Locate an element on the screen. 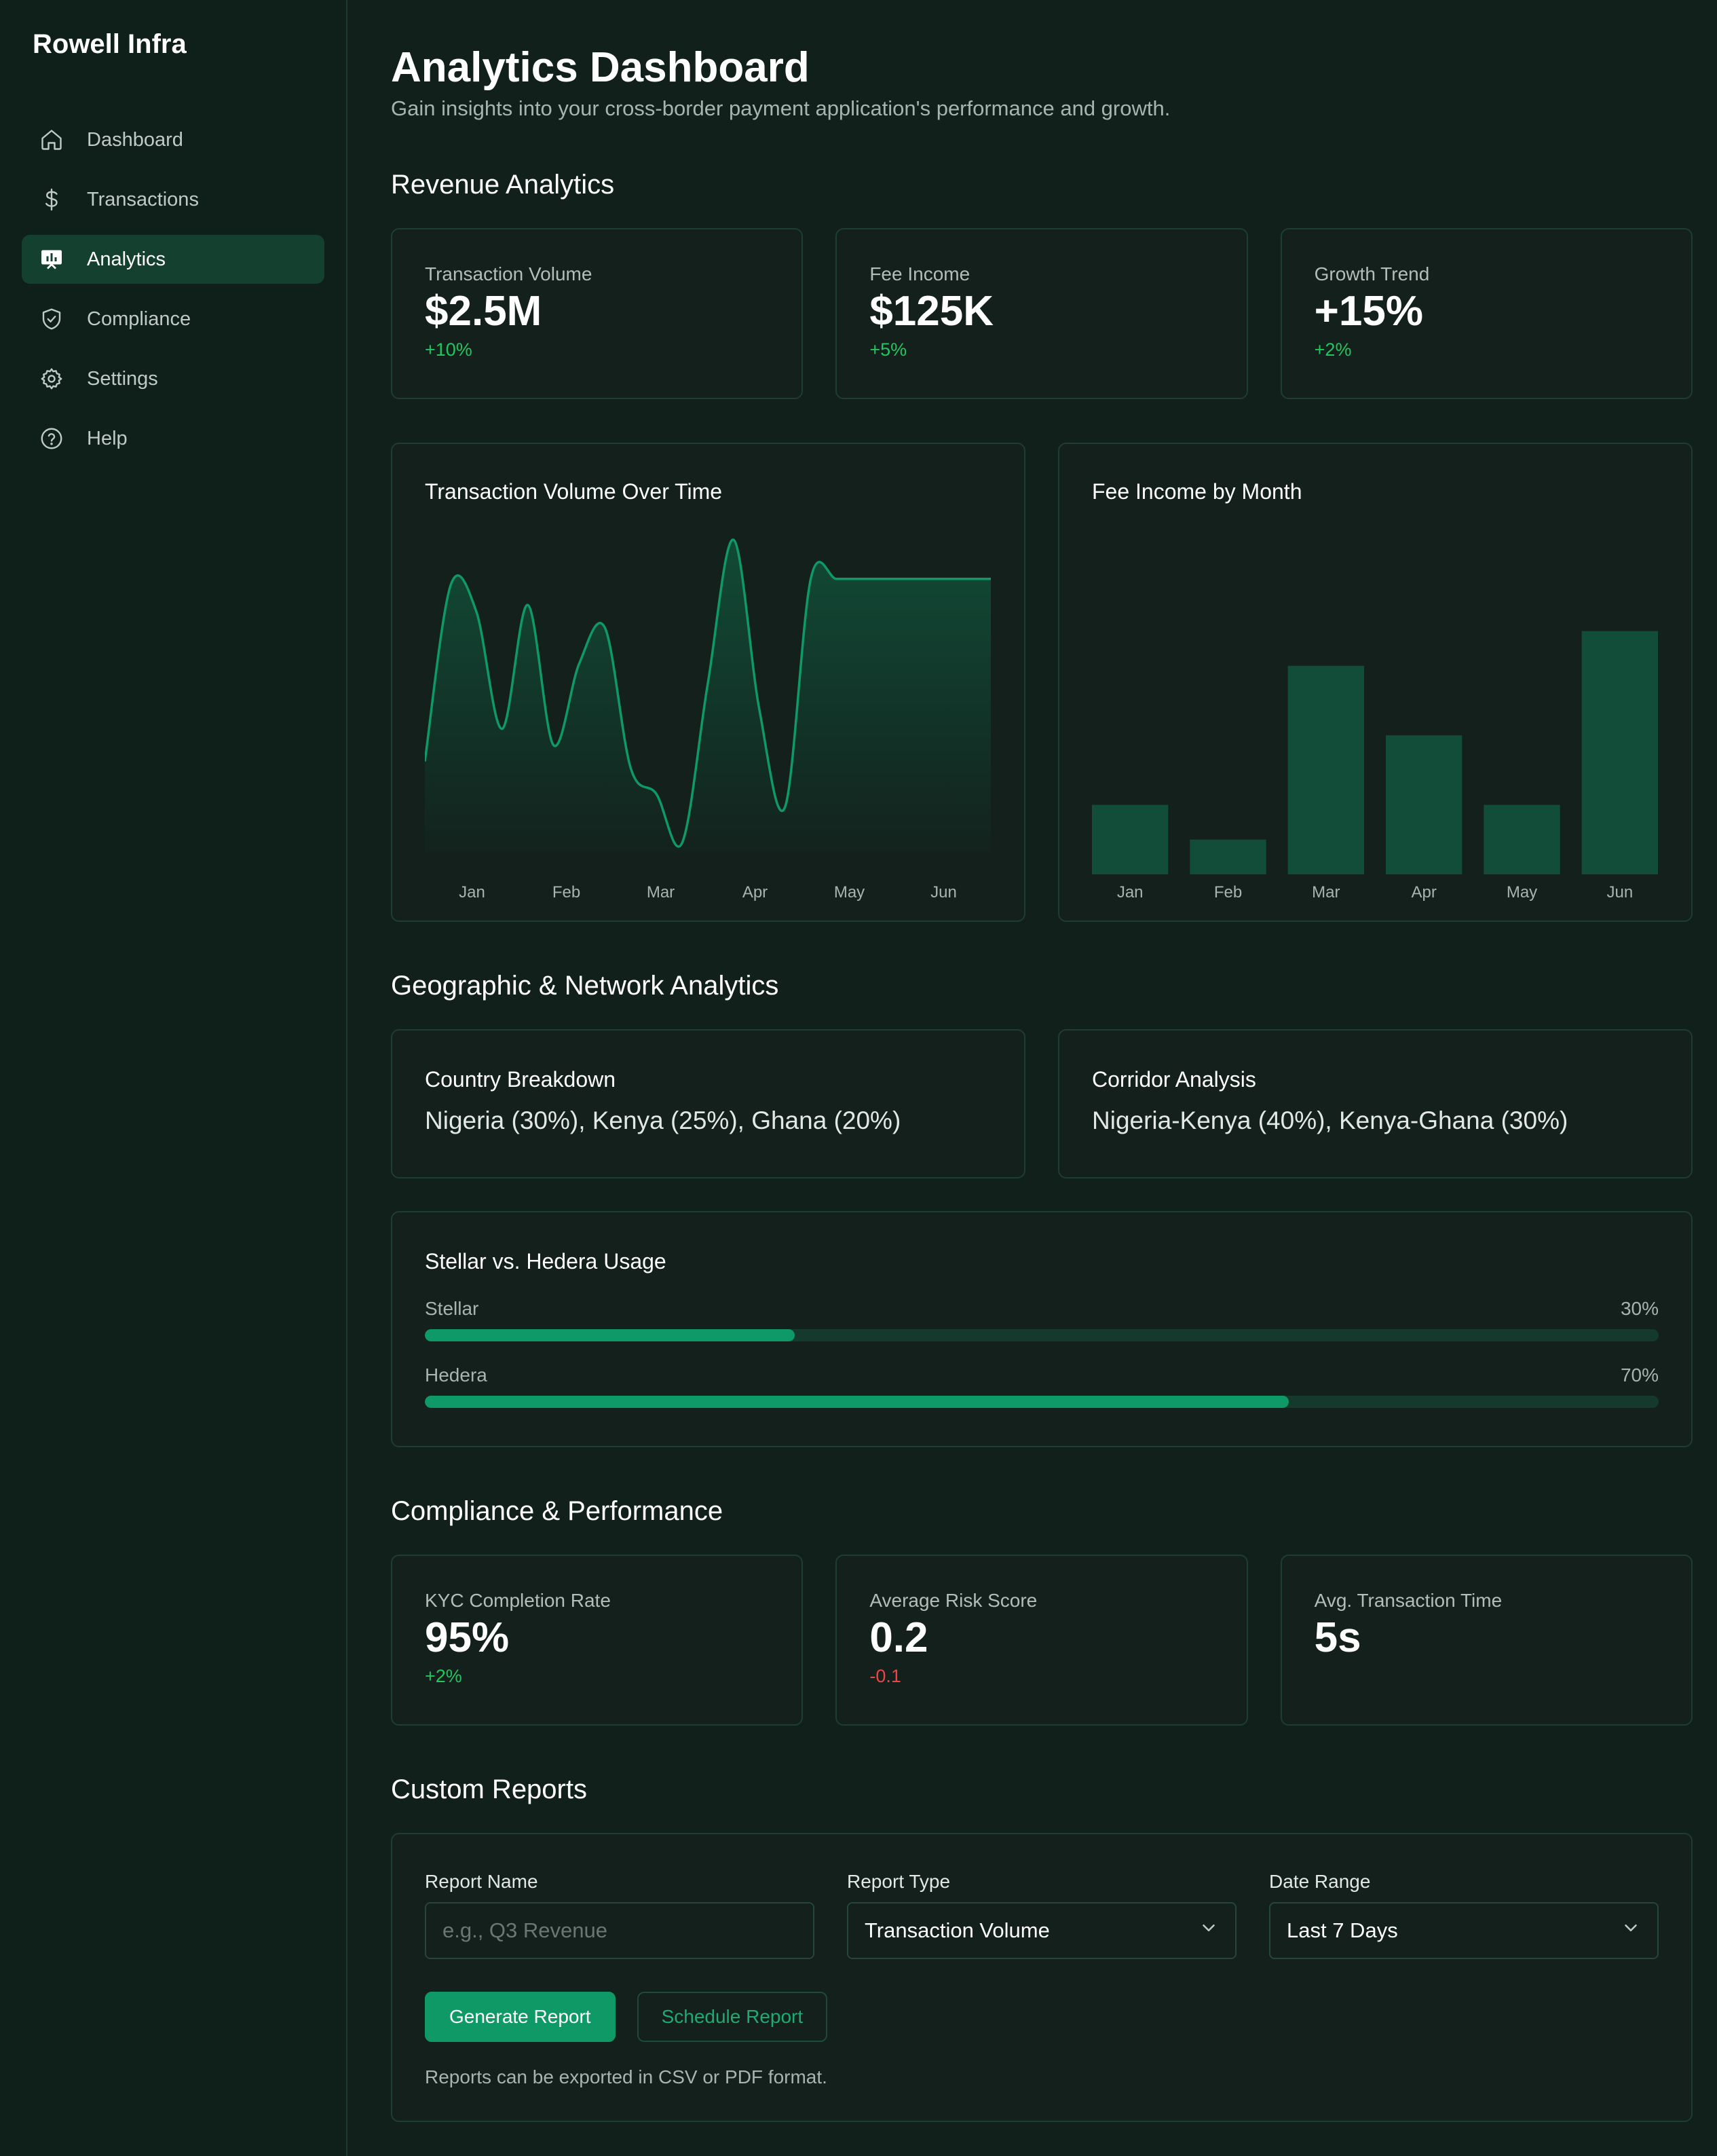 The height and width of the screenshot is (2156, 1717). form-label: Report Type is located at coordinates (899, 1882).